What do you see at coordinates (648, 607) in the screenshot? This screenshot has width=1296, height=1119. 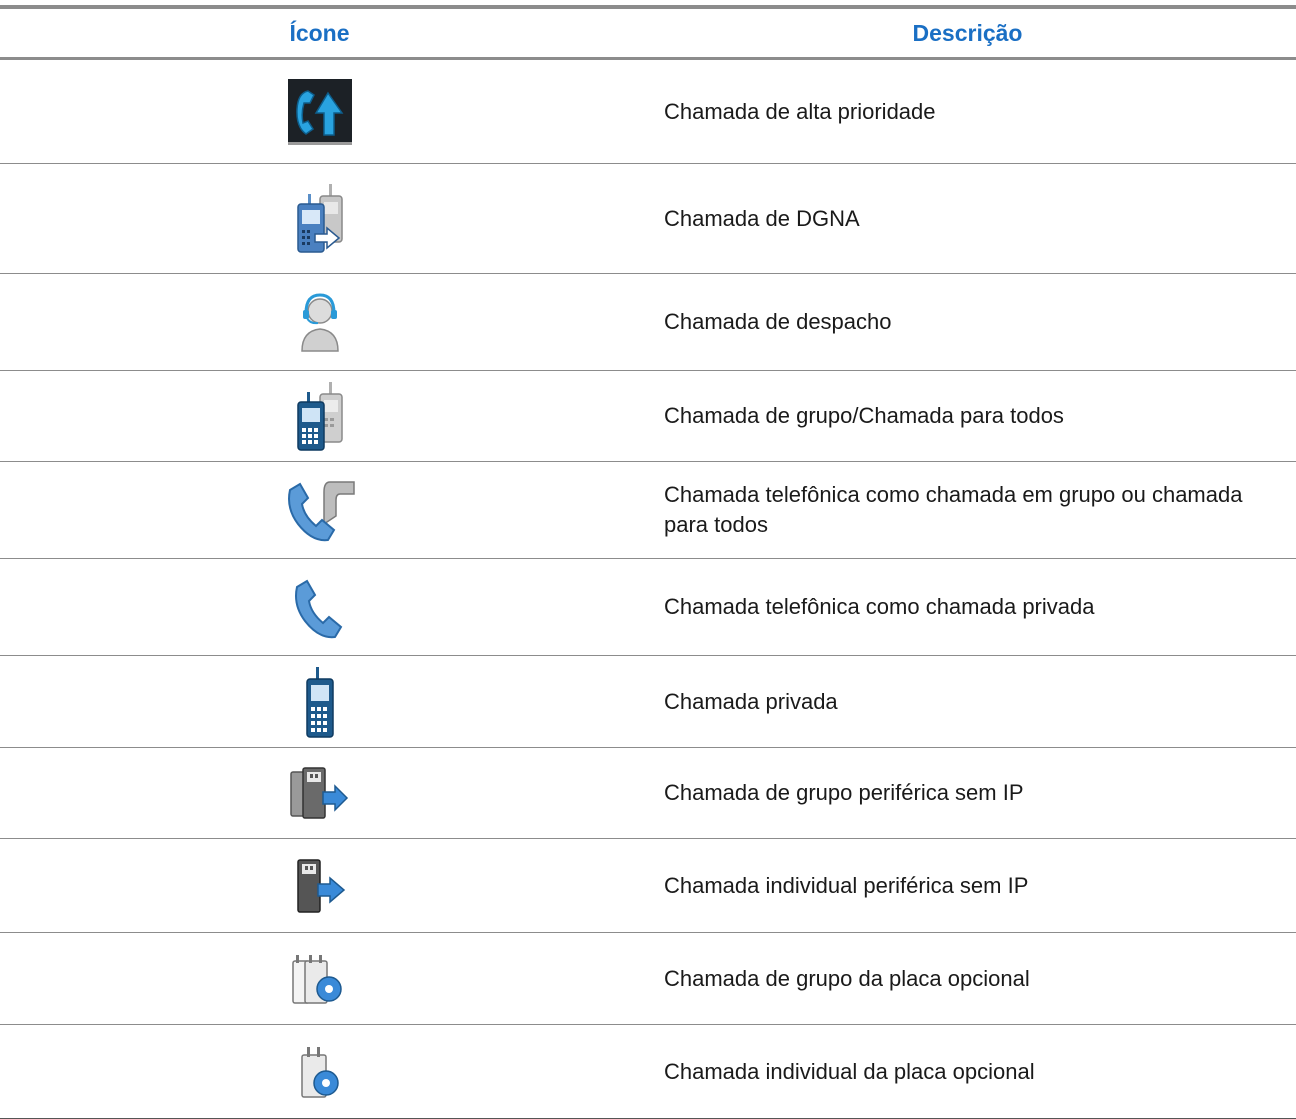 I see `table-row: Chamada telefônica como chamada privada` at bounding box center [648, 607].